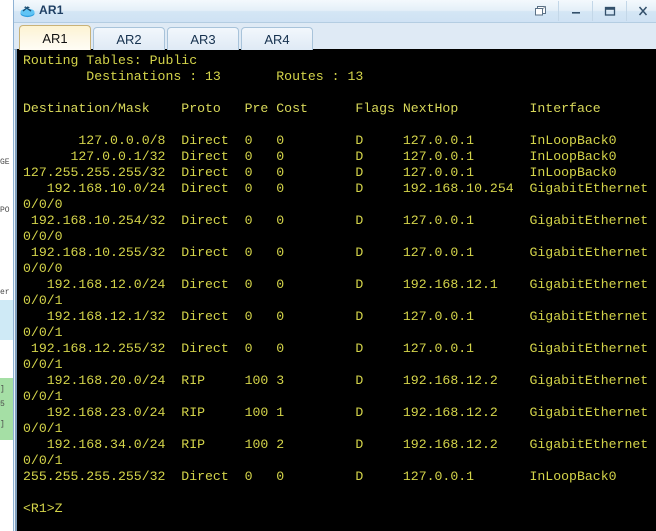 The width and height of the screenshot is (656, 531). I want to click on tab-ar4-label: AR4, so click(277, 39).